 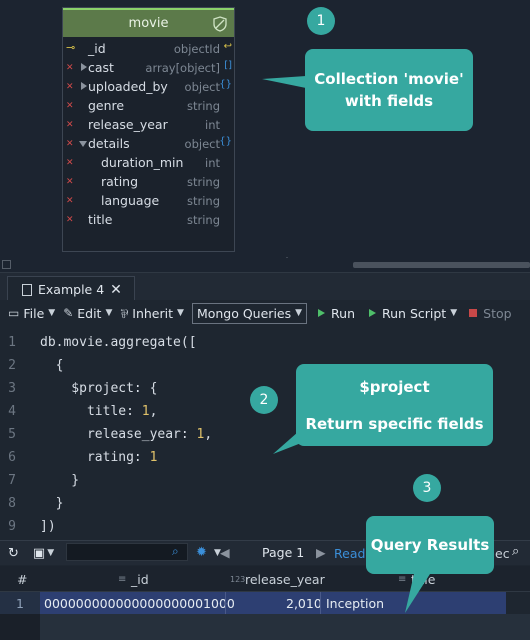 I want to click on column-header-title: title, so click(x=423, y=579).